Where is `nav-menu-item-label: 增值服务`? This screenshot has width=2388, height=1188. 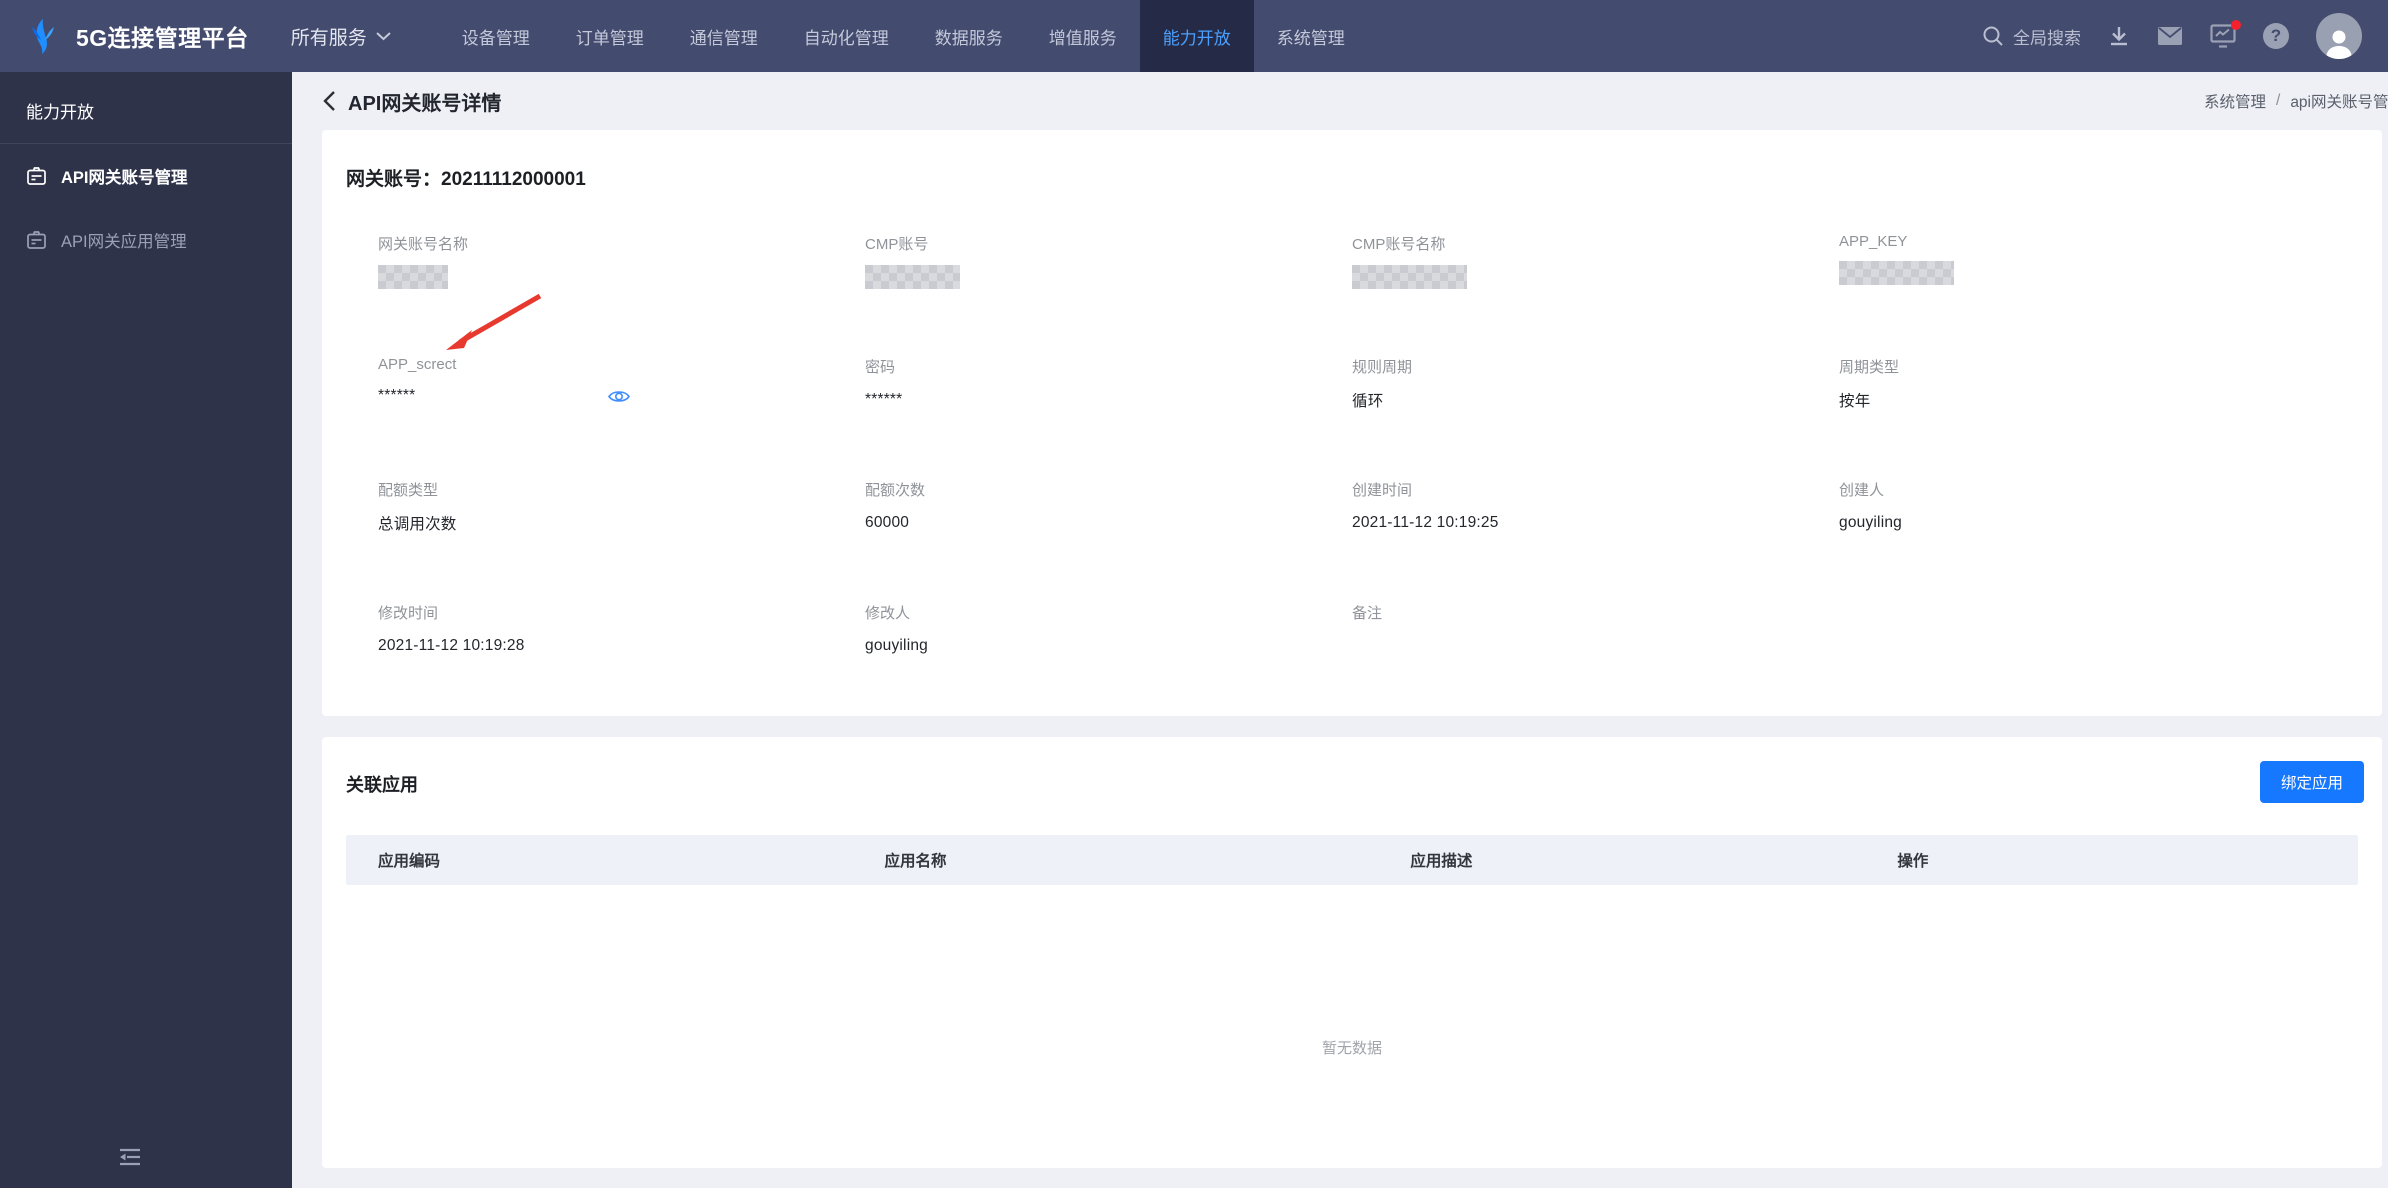 nav-menu-item-label: 增值服务 is located at coordinates (1082, 38).